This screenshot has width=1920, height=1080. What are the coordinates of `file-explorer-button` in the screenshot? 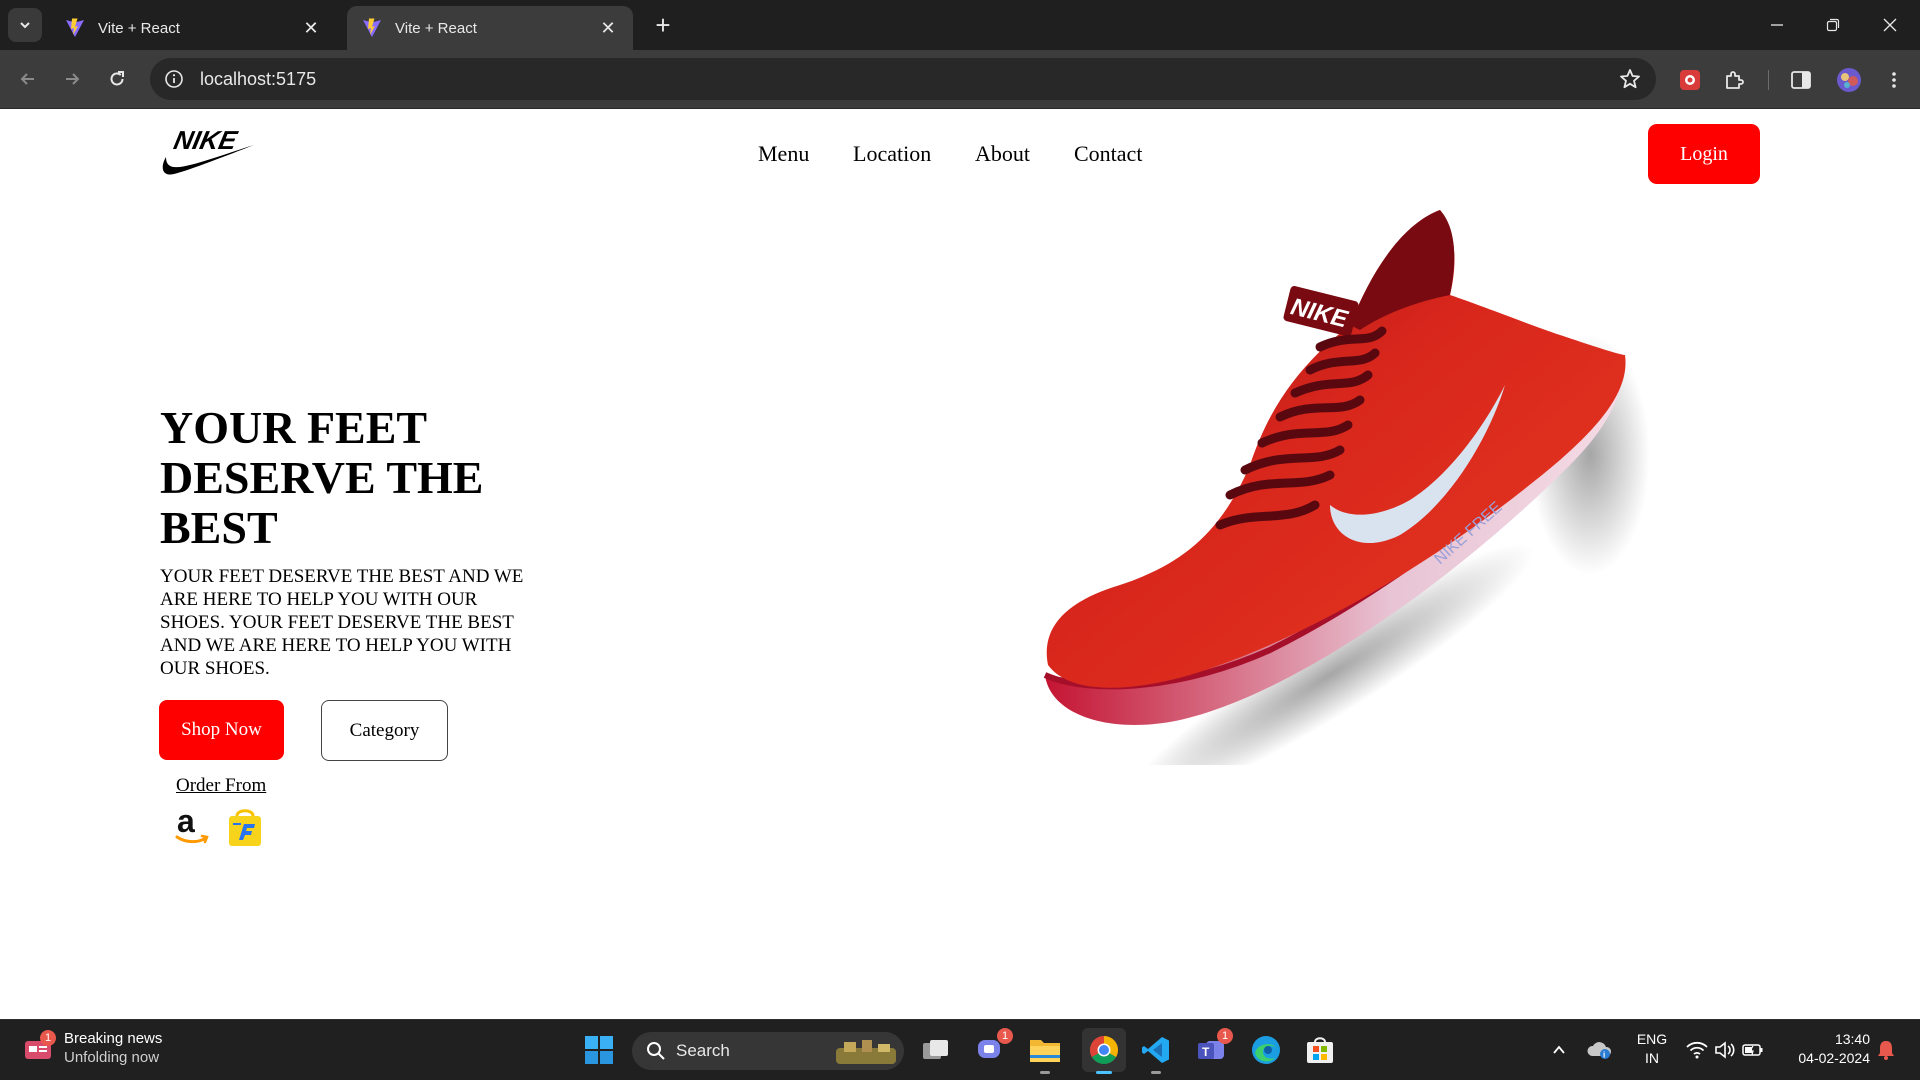 It's located at (1045, 1053).